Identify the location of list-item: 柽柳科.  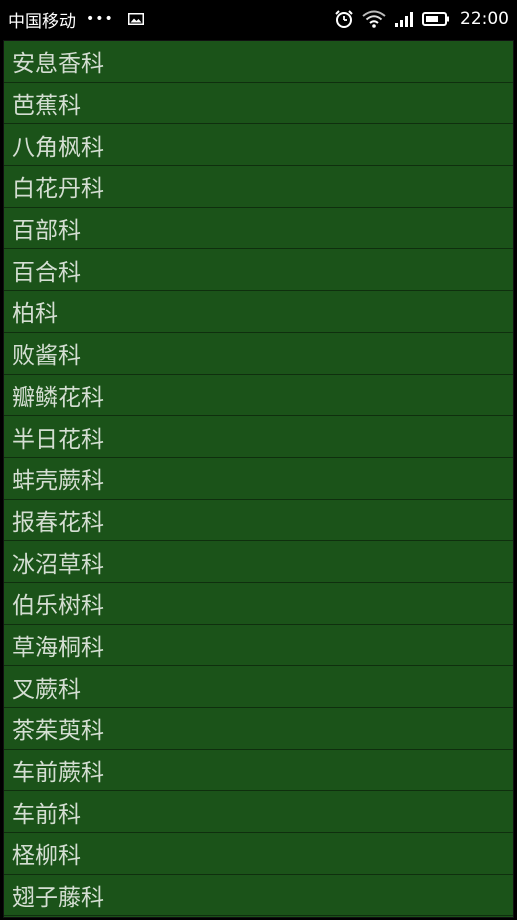
(258, 854).